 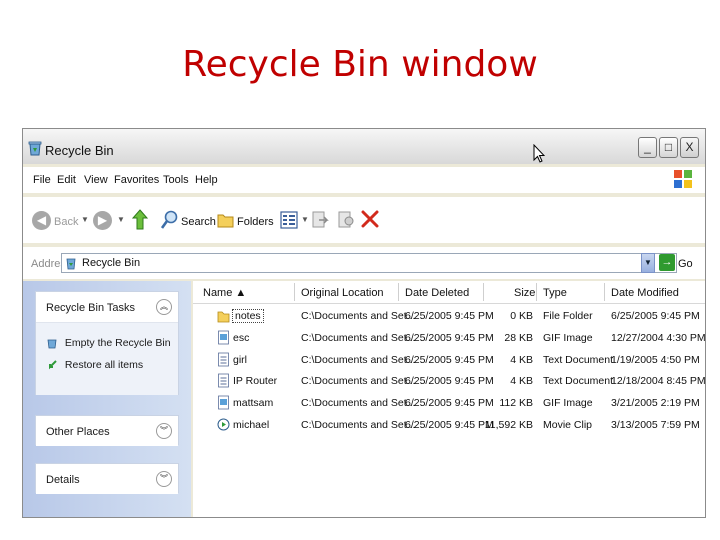 I want to click on address-bar: Address Recycle Bin ▼ → Go, so click(x=364, y=263).